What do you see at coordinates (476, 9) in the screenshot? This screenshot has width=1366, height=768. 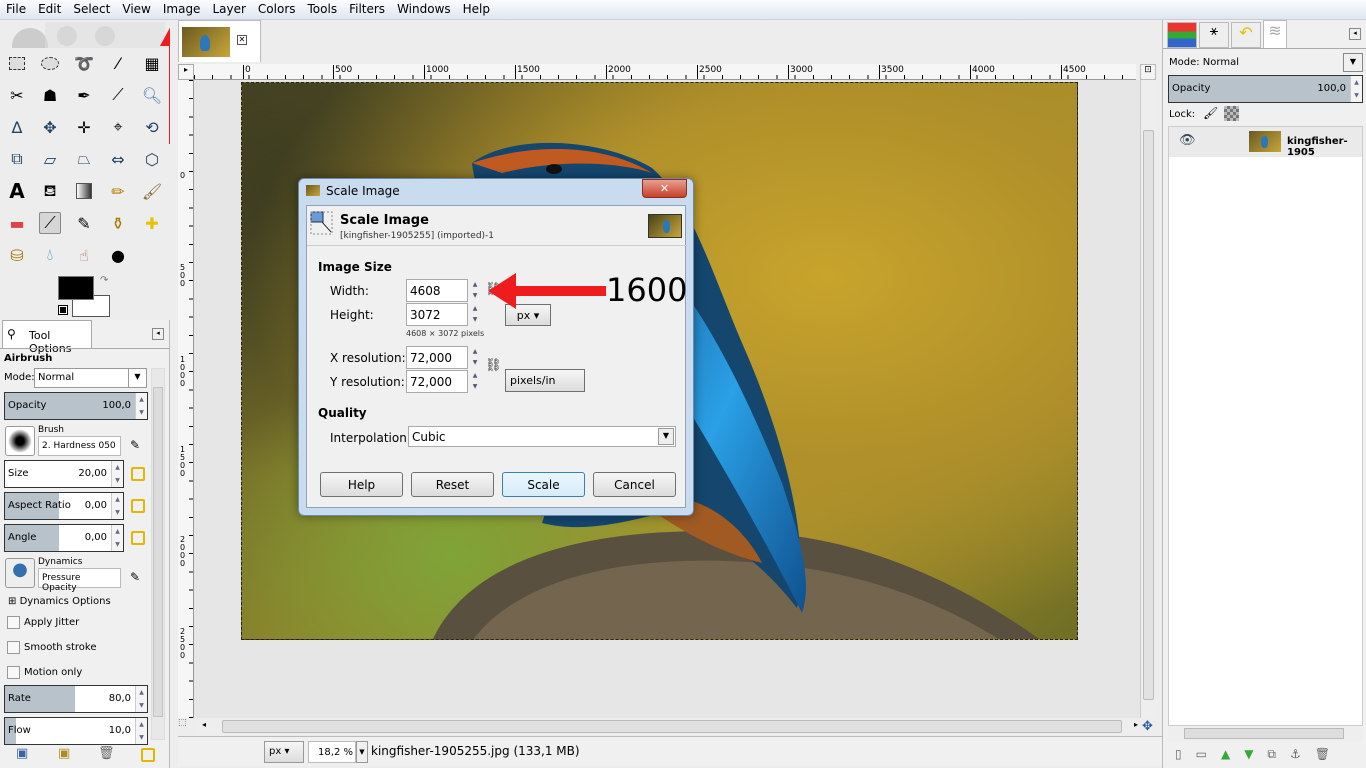 I see `menu-help: Help` at bounding box center [476, 9].